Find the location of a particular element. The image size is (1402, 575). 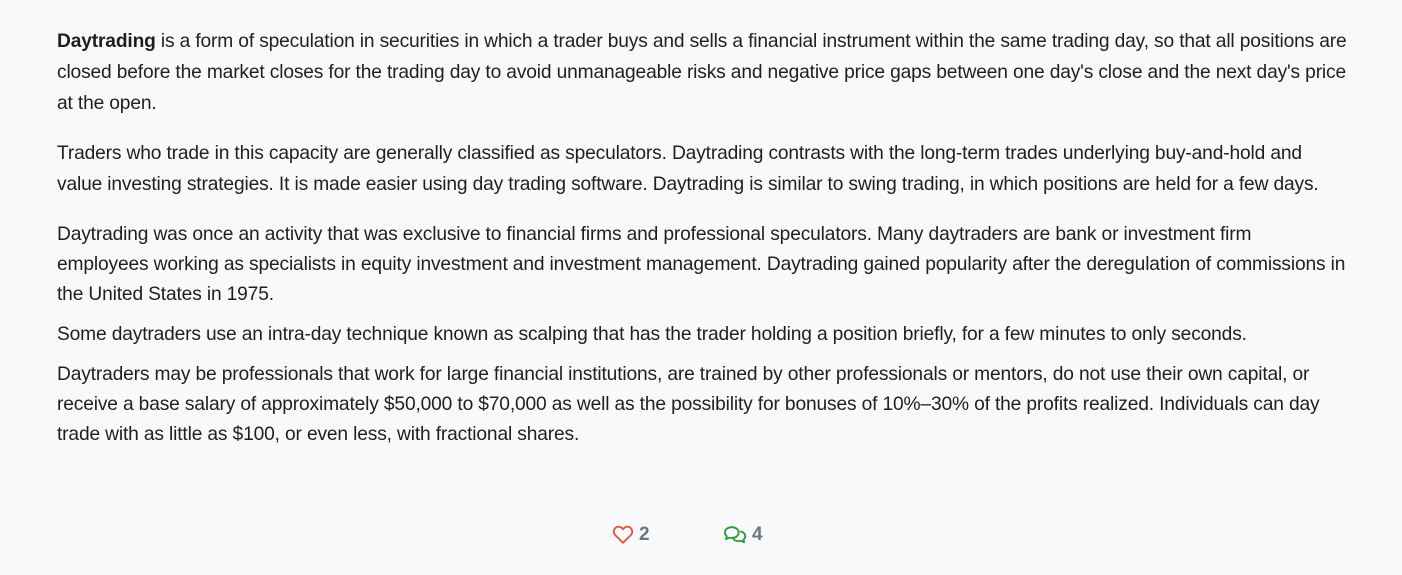

lead-term: Daytrading is located at coordinates (106, 41).